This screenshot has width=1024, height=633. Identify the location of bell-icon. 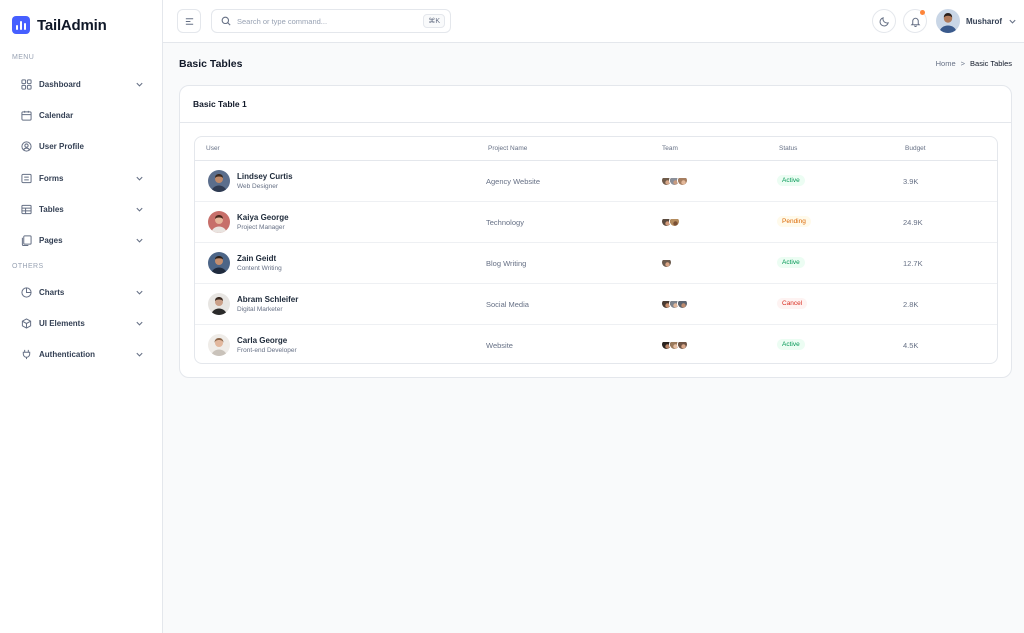
(915, 22).